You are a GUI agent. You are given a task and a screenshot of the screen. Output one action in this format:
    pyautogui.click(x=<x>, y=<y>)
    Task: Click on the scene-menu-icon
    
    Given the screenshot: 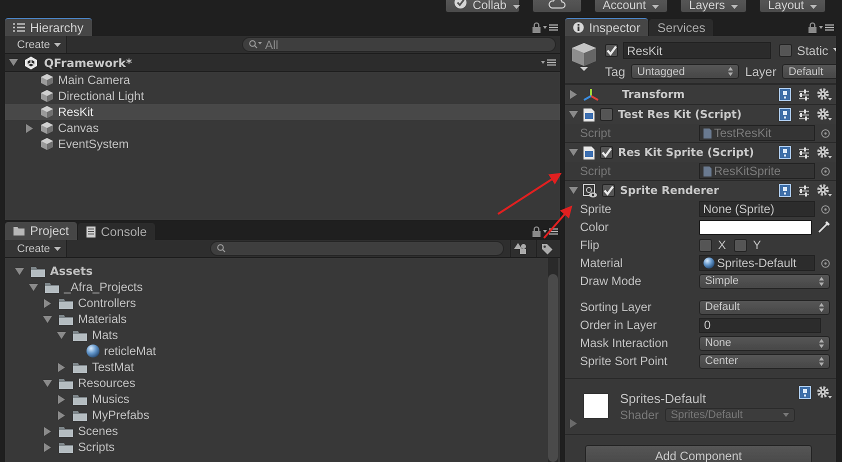 What is the action you would take?
    pyautogui.click(x=548, y=62)
    